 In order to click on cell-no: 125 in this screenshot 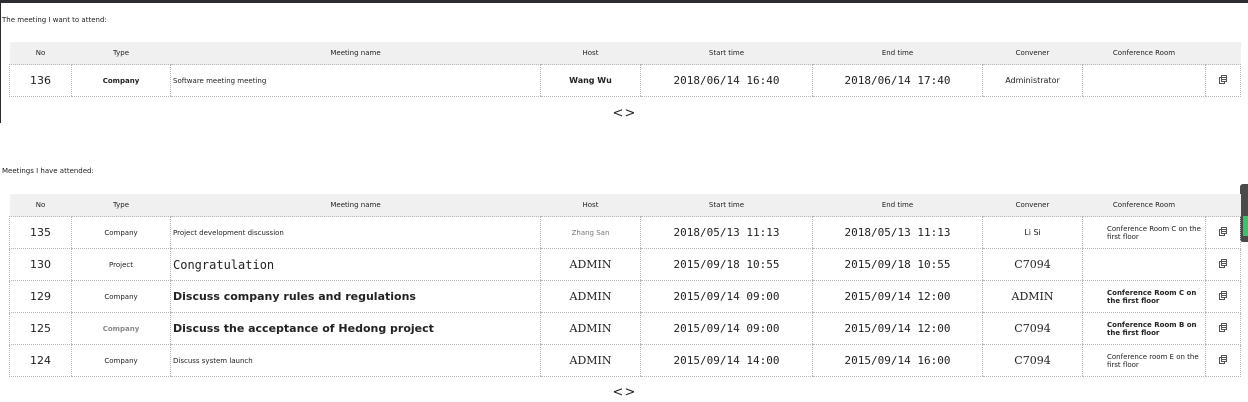, I will do `click(40, 328)`.